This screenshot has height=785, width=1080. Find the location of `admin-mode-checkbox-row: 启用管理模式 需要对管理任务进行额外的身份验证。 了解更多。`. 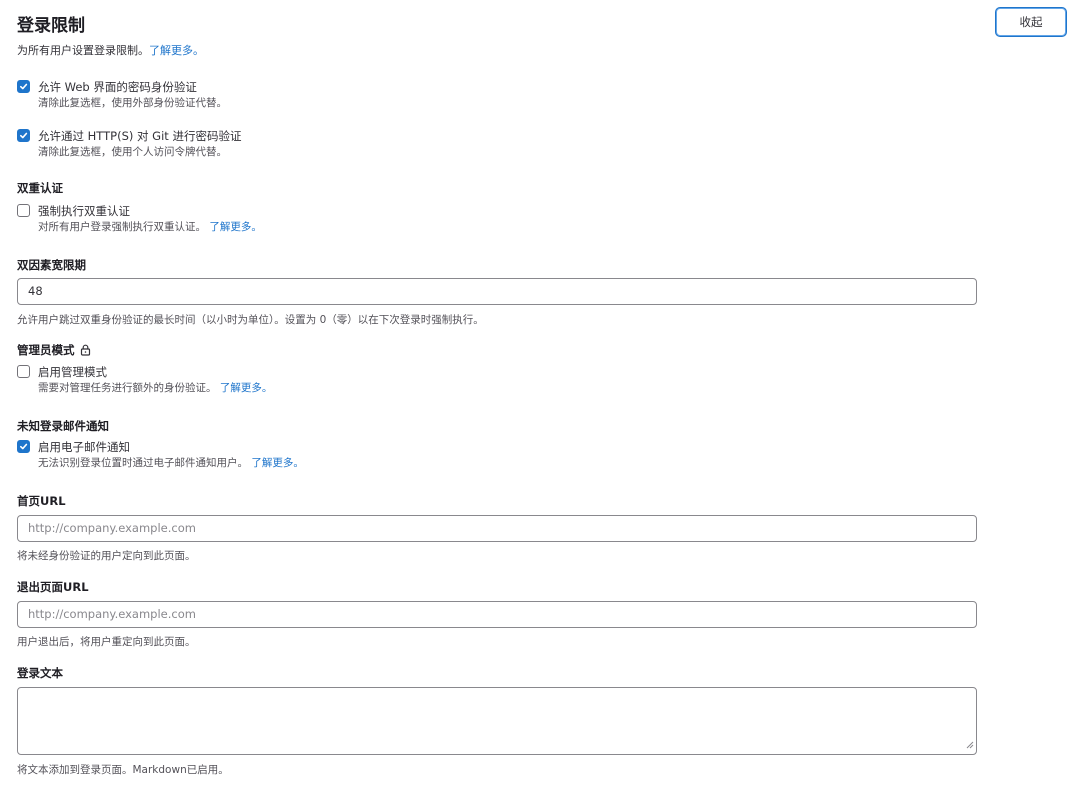

admin-mode-checkbox-row: 启用管理模式 需要对管理任务进行额外的身份验证。 了解更多。 is located at coordinates (144, 380).